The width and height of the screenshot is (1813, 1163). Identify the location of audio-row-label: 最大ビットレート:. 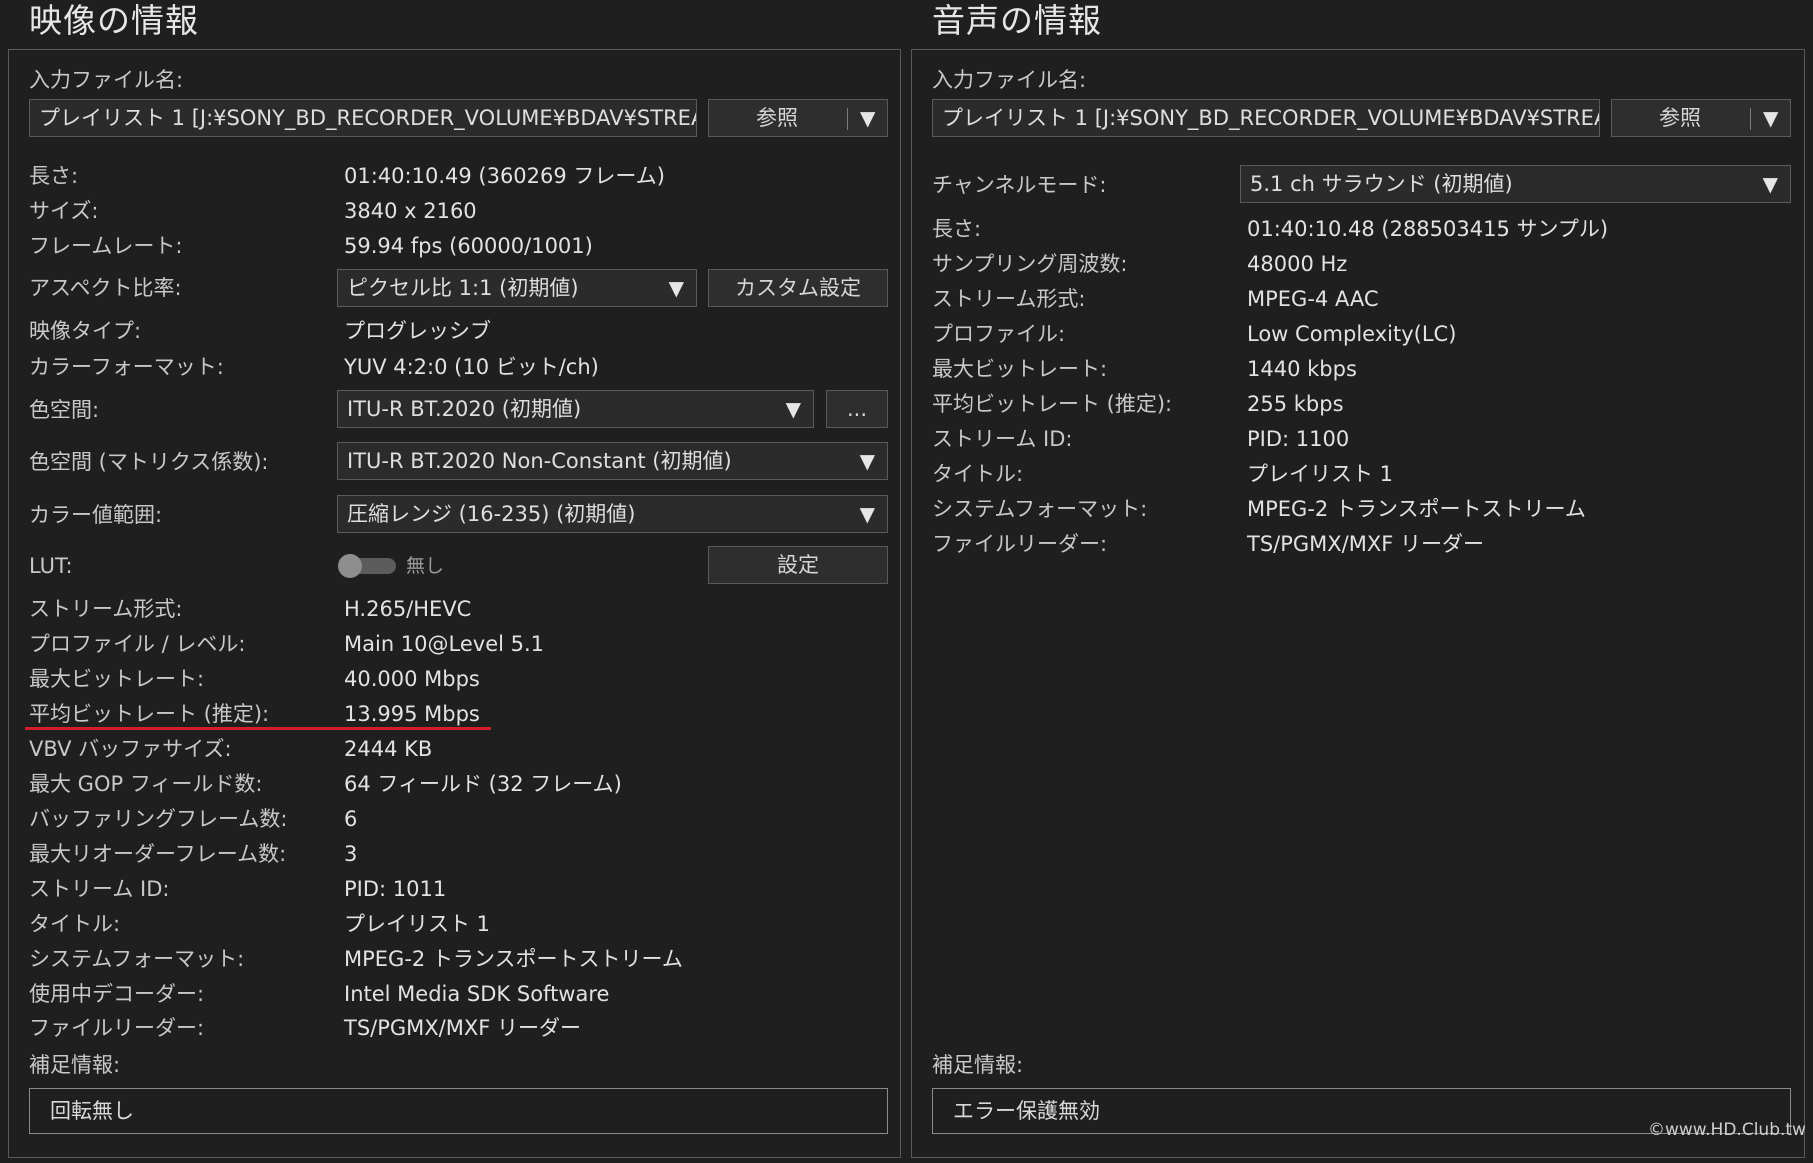
(1020, 369).